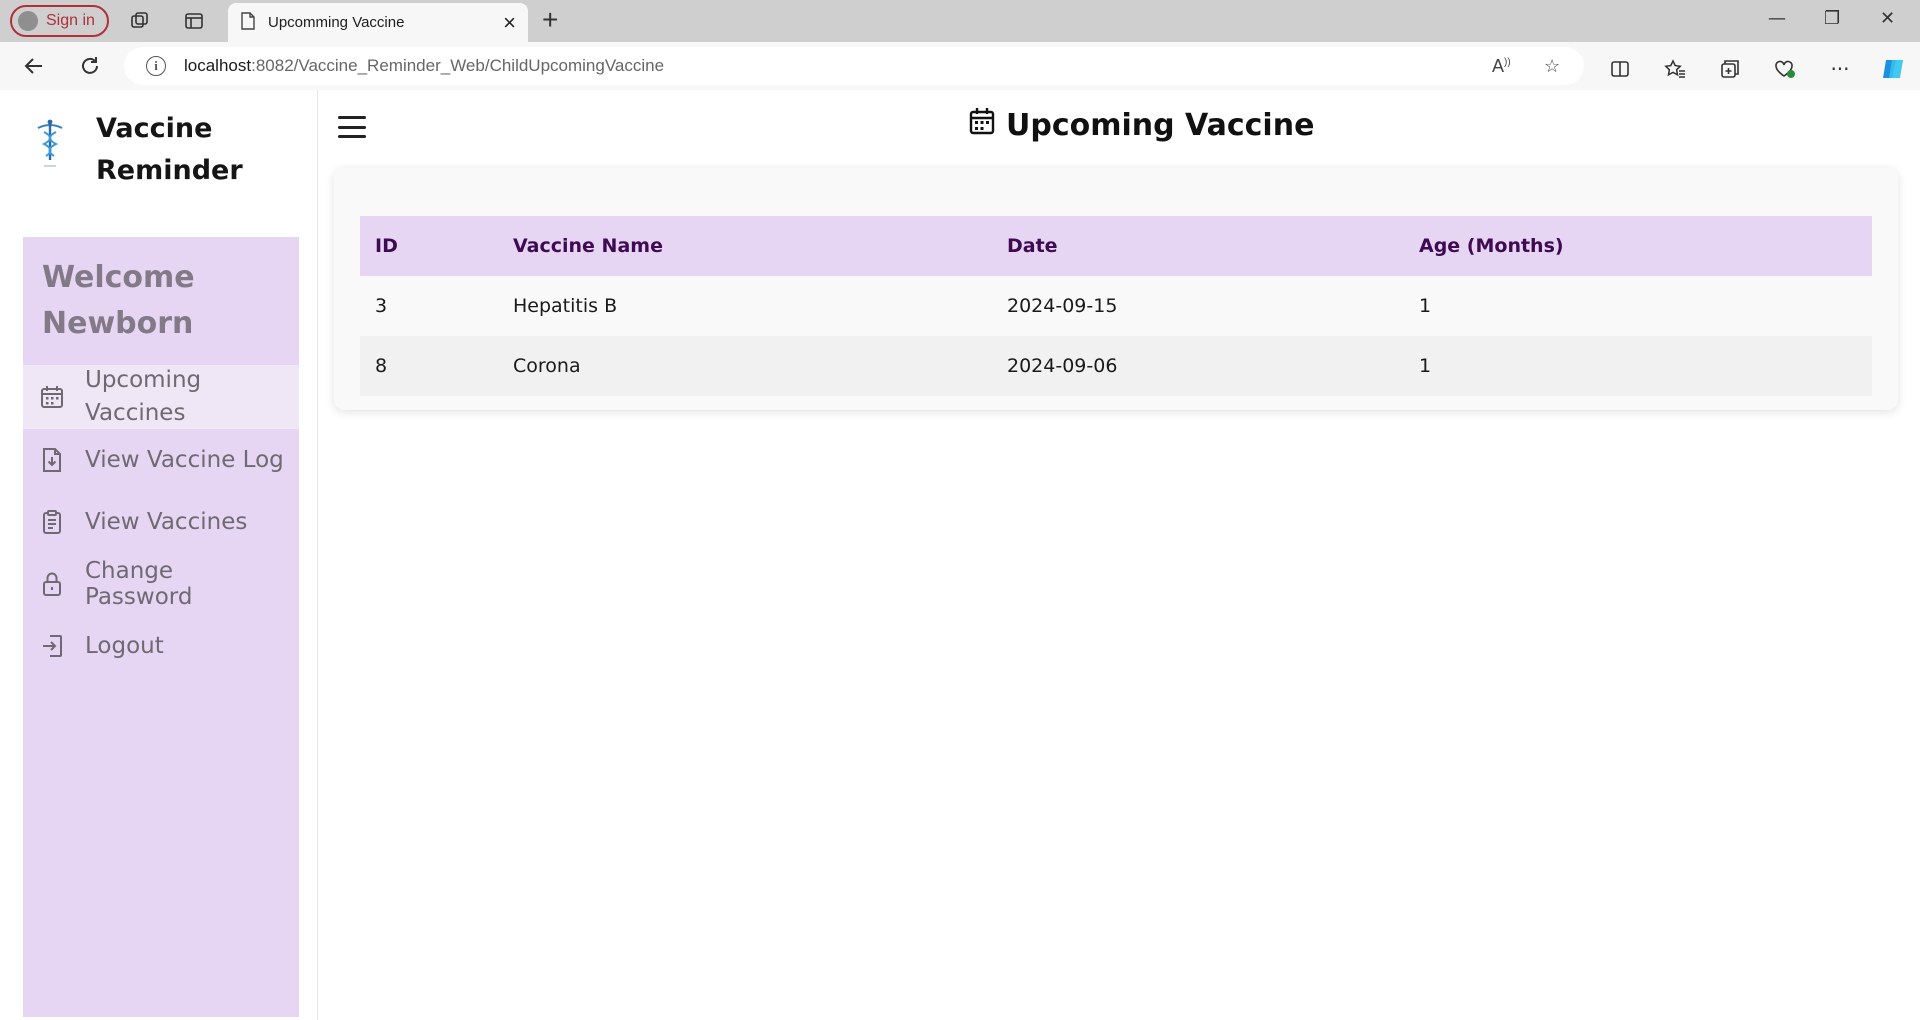 This screenshot has width=1920, height=1020. What do you see at coordinates (135, 413) in the screenshot?
I see `sidebar-item-label-line2: Vaccines` at bounding box center [135, 413].